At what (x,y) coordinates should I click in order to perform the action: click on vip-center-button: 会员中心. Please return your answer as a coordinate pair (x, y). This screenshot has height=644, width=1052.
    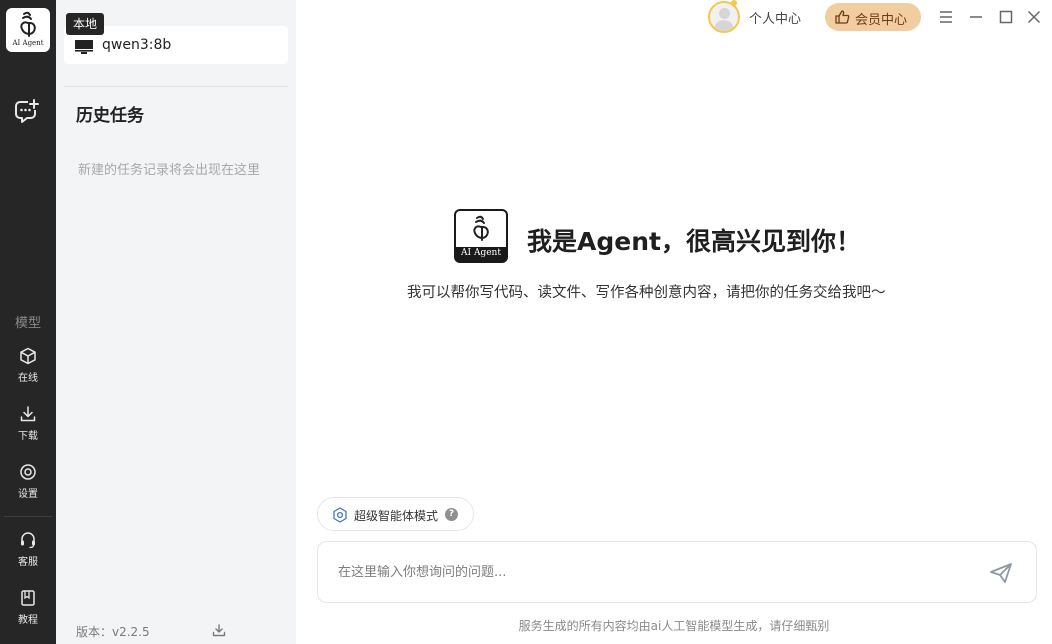
    Looking at the image, I should click on (873, 17).